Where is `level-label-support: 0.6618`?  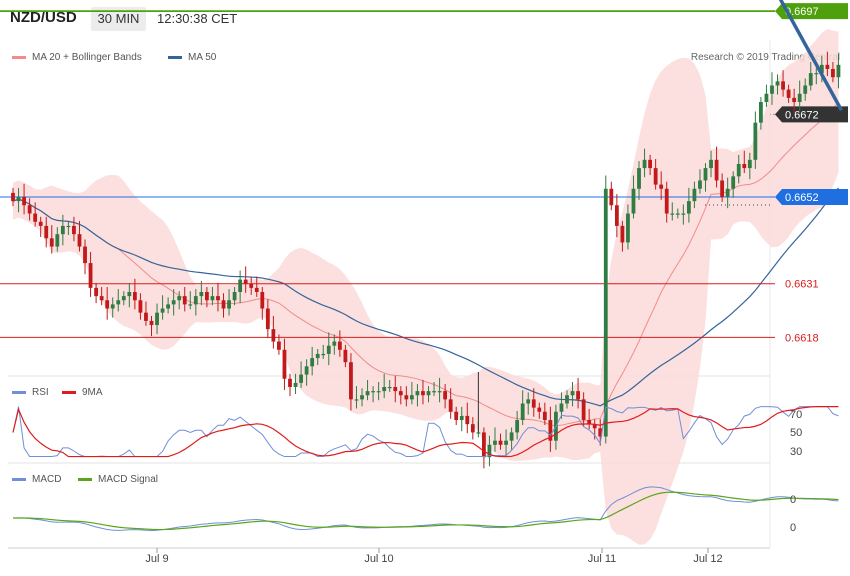 level-label-support: 0.6618 is located at coordinates (802, 338).